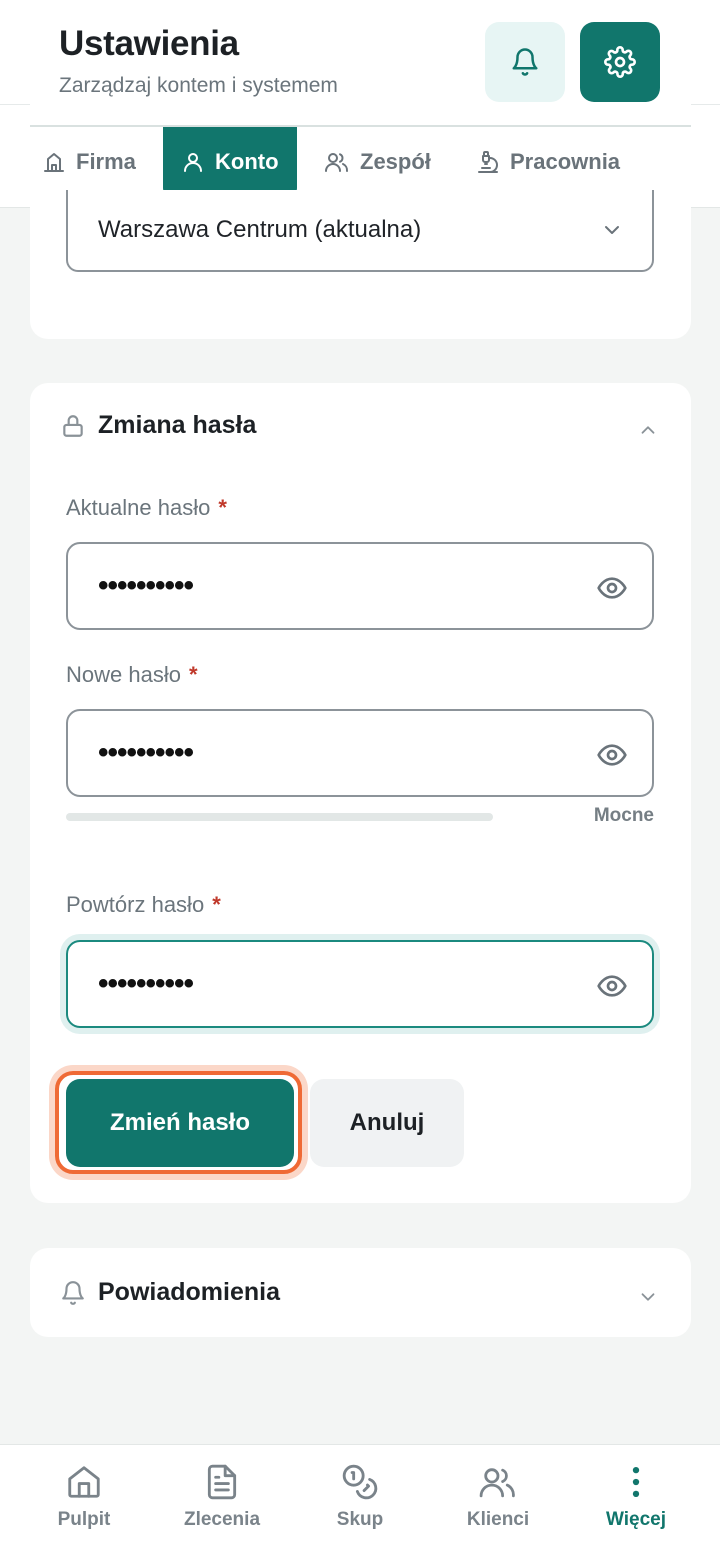 The height and width of the screenshot is (1561, 720). I want to click on cancel-button: Anuluj, so click(387, 1123).